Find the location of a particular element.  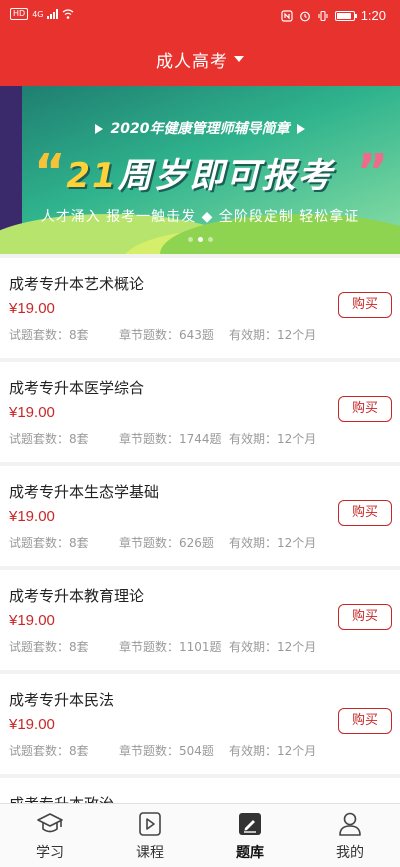

course-name: 成考专升本艺术概论 is located at coordinates (77, 284).